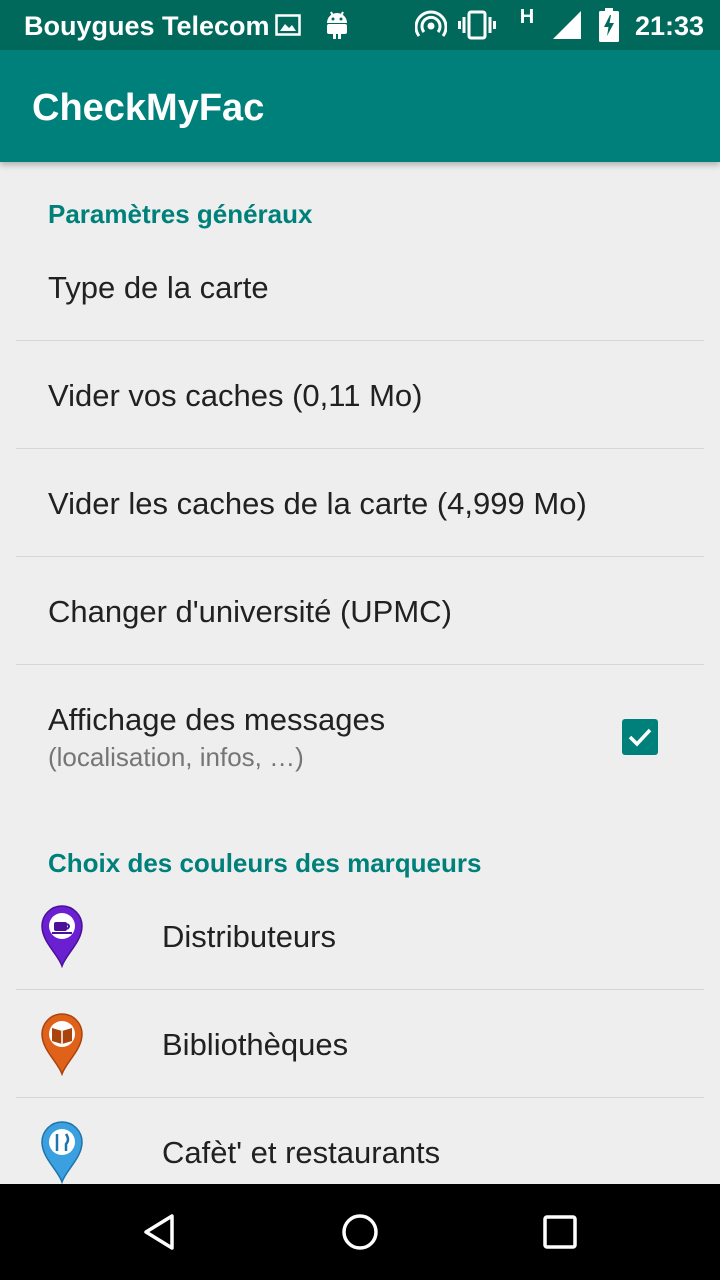 The image size is (720, 1280). What do you see at coordinates (669, 26) in the screenshot?
I see `clock: 21:33` at bounding box center [669, 26].